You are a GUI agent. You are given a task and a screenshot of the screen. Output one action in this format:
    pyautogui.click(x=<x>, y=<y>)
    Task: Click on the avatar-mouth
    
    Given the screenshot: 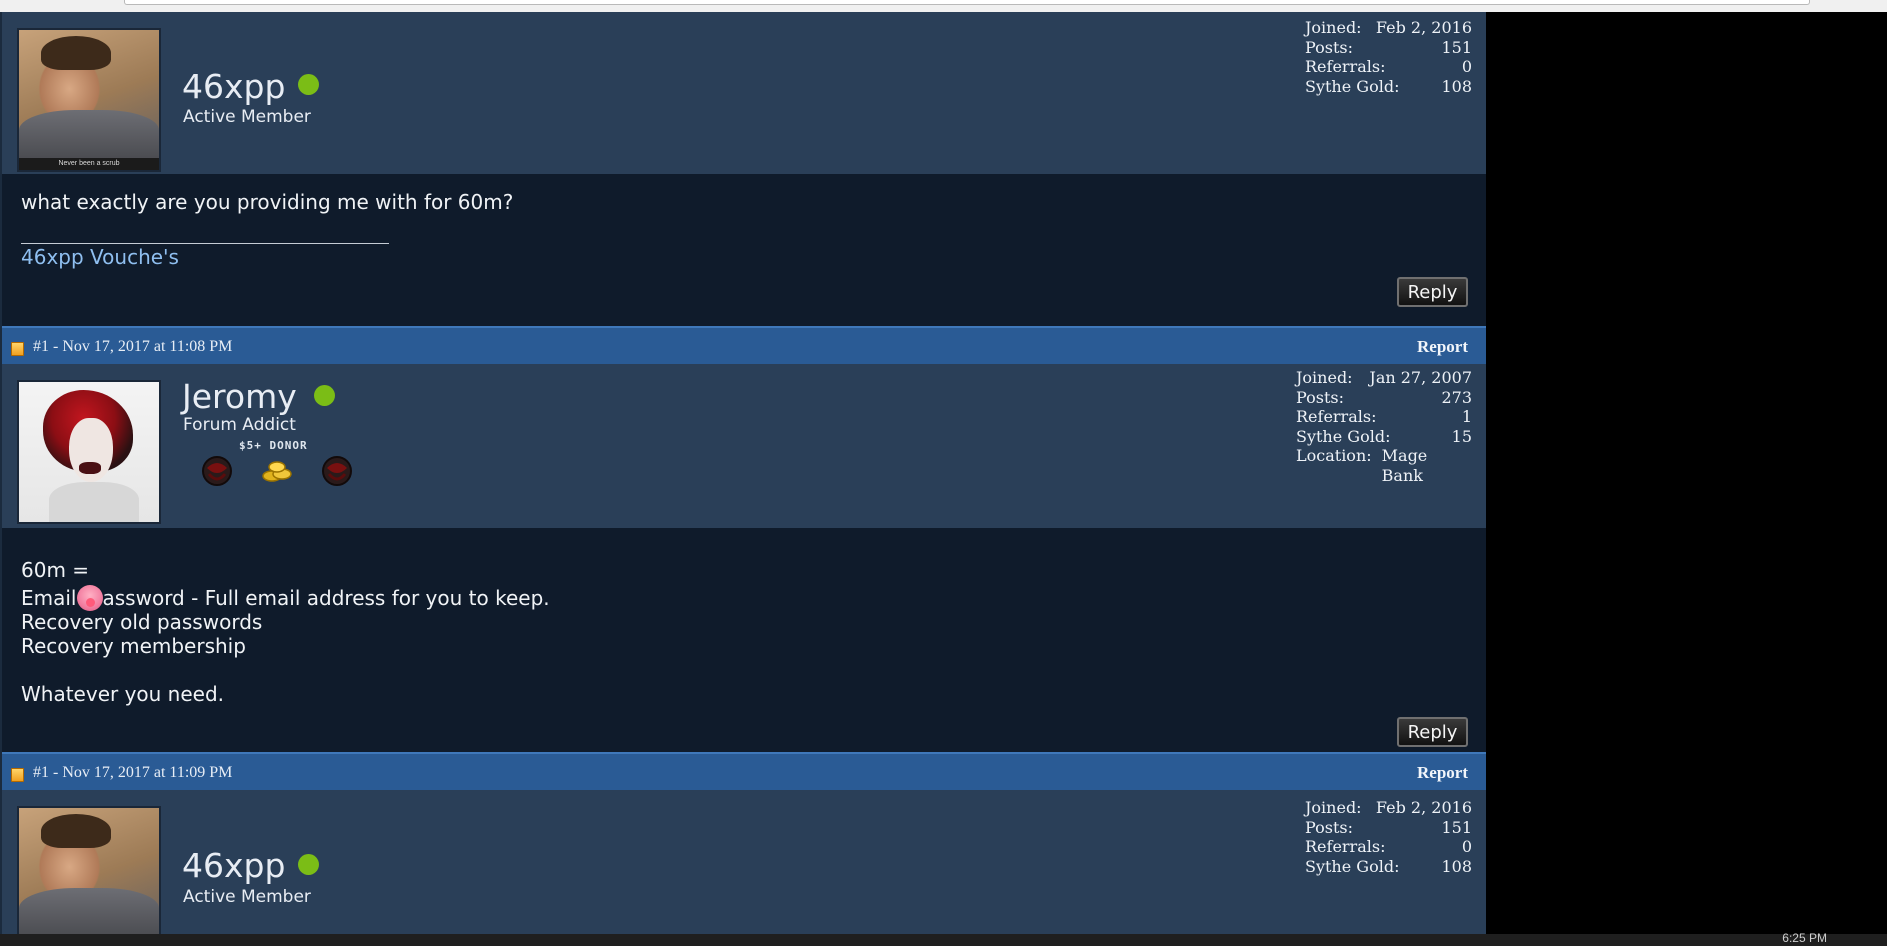 What is the action you would take?
    pyautogui.click(x=90, y=468)
    